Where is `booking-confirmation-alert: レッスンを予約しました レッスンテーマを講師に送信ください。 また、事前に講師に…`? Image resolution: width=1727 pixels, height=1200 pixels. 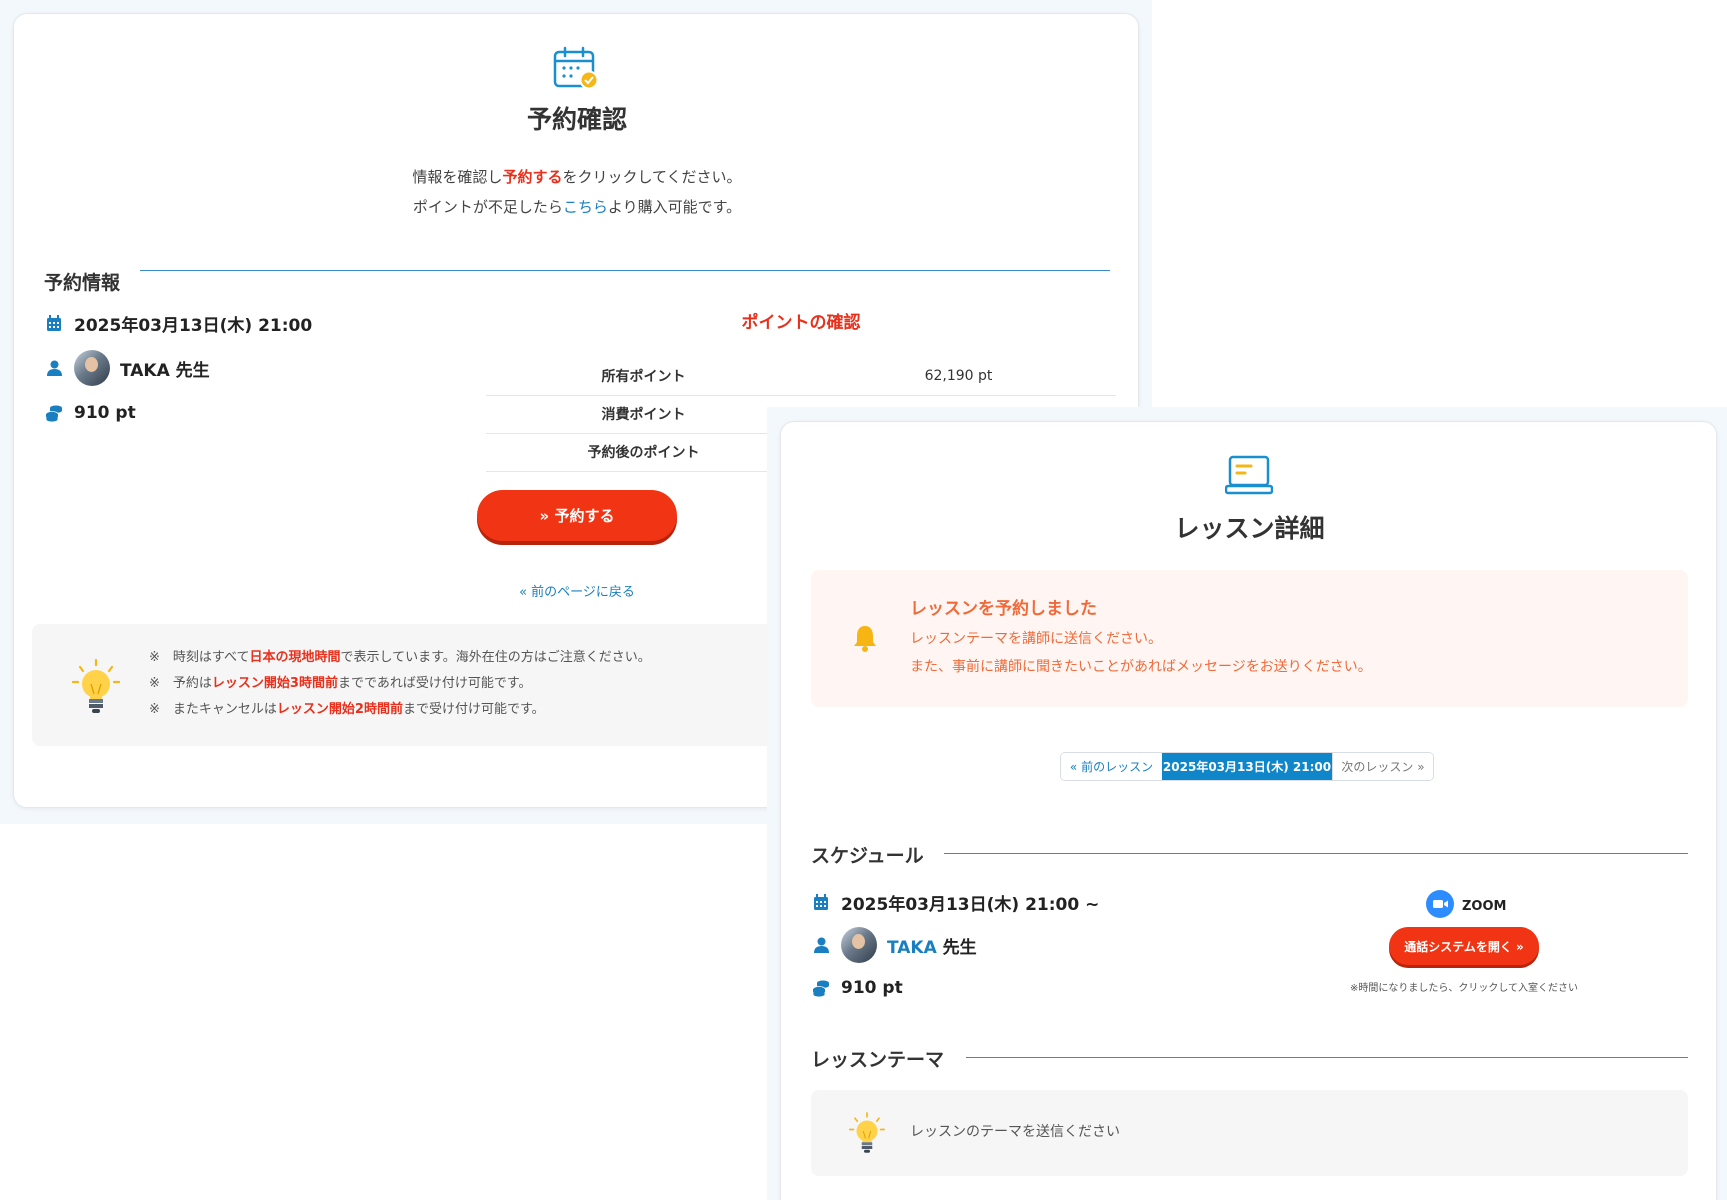
booking-confirmation-alert: レッスンを予約しました レッスンテーマを講師に送信ください。 また、事前に講師に… is located at coordinates (1249, 638).